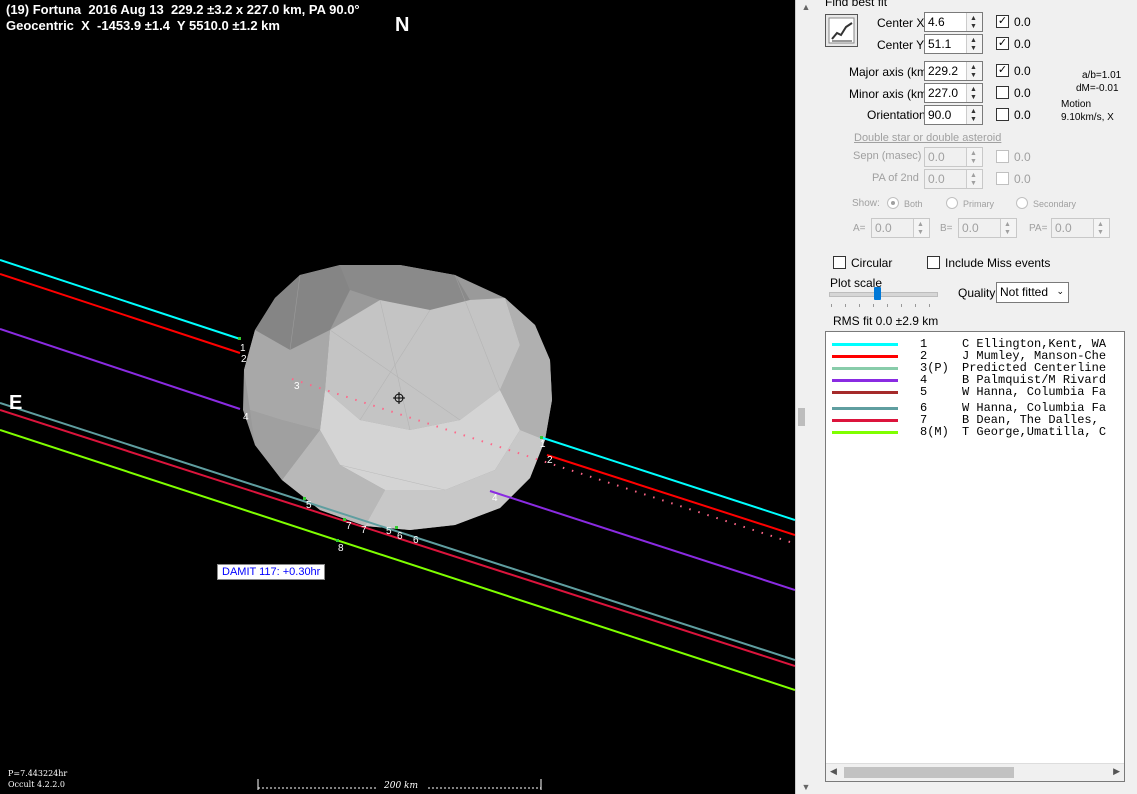 Image resolution: width=1137 pixels, height=794 pixels. I want to click on major-axis-unc: 0.0, so click(1022, 71).